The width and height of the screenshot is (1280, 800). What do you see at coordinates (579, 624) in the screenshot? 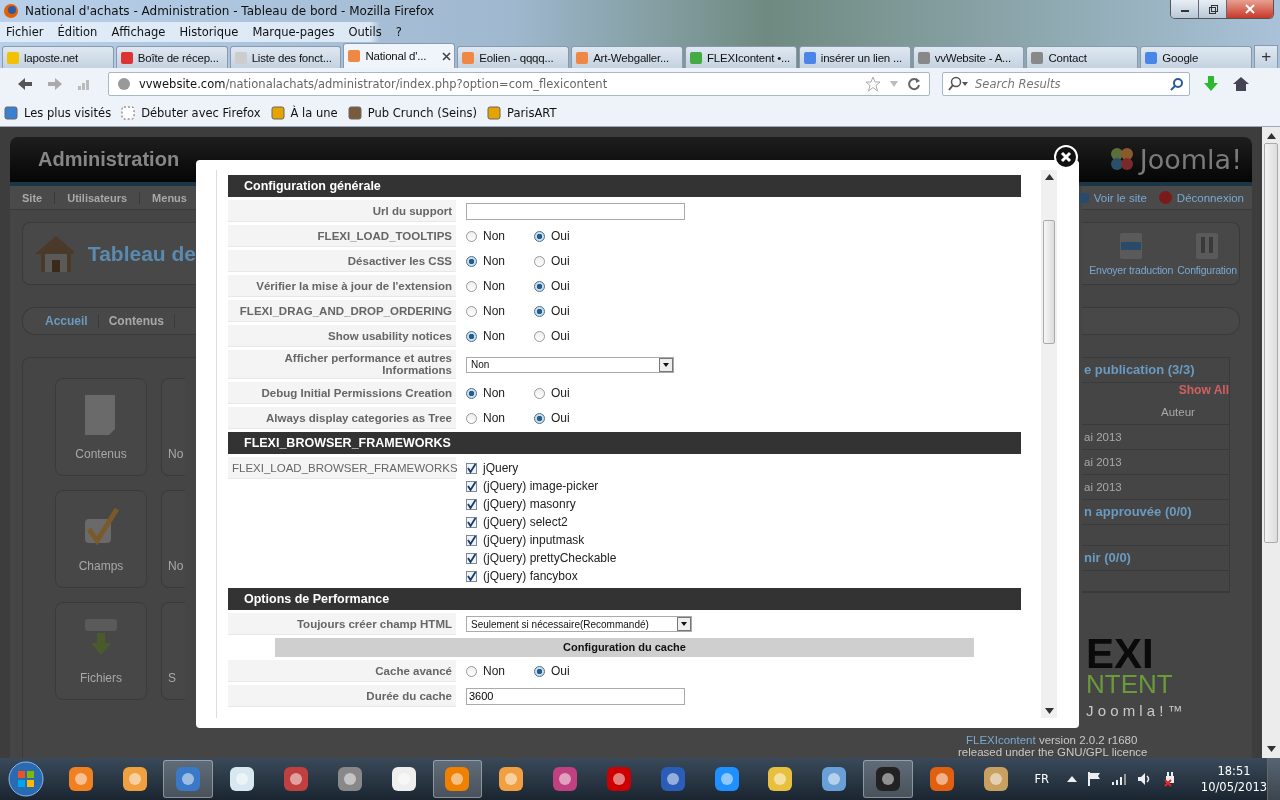
I see `dropdown: Seulement si nécessaire(Recommandé)` at bounding box center [579, 624].